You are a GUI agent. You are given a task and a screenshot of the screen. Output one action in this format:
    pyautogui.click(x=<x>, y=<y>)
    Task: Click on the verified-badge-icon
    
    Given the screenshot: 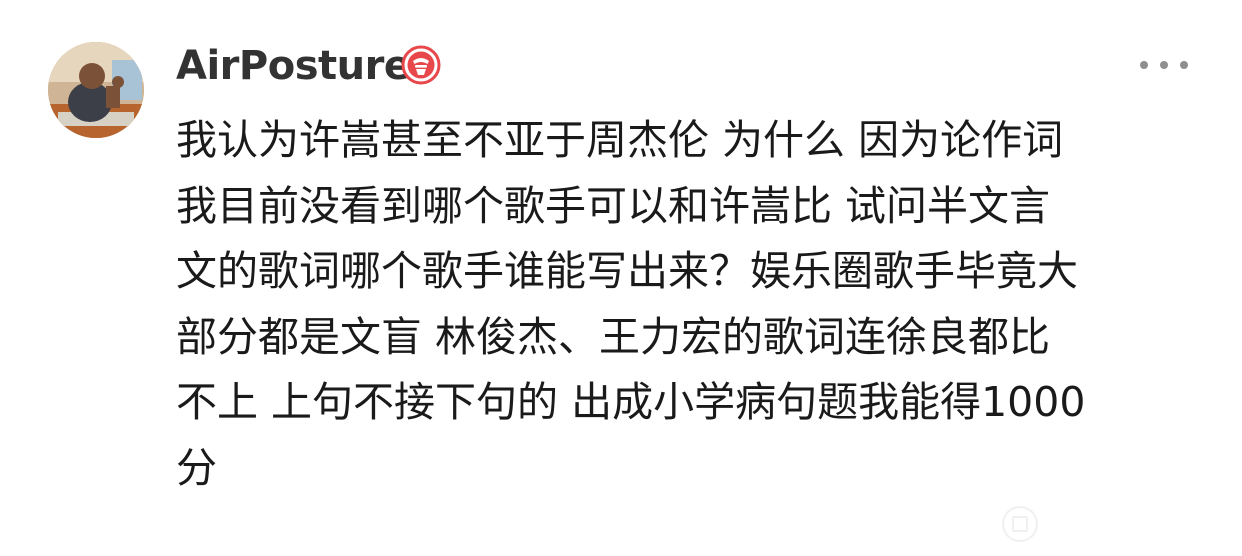 What is the action you would take?
    pyautogui.click(x=421, y=65)
    